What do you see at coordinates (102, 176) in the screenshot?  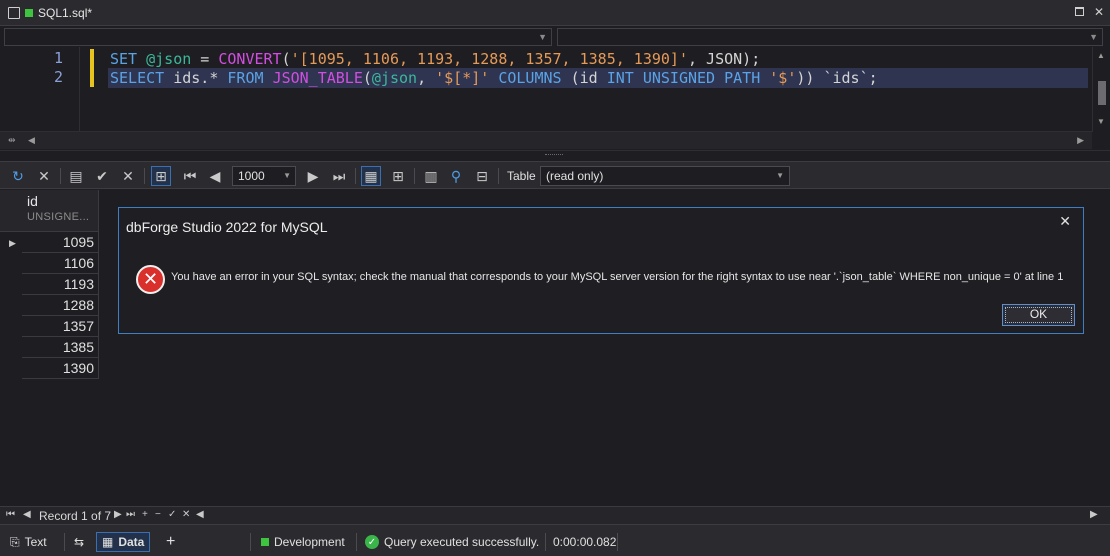 I see `apply-changes-icon: ✔` at bounding box center [102, 176].